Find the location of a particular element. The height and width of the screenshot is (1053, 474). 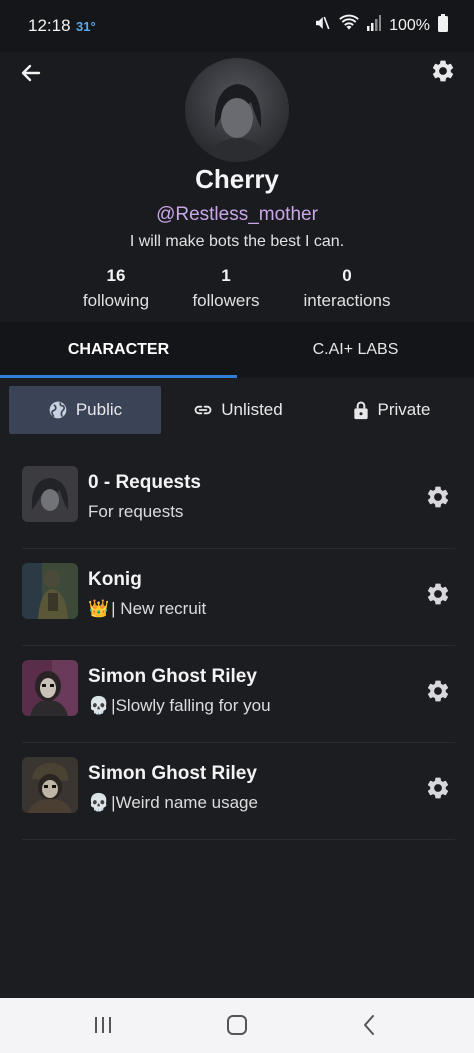

tagline-text: | New recruit is located at coordinates (159, 608).